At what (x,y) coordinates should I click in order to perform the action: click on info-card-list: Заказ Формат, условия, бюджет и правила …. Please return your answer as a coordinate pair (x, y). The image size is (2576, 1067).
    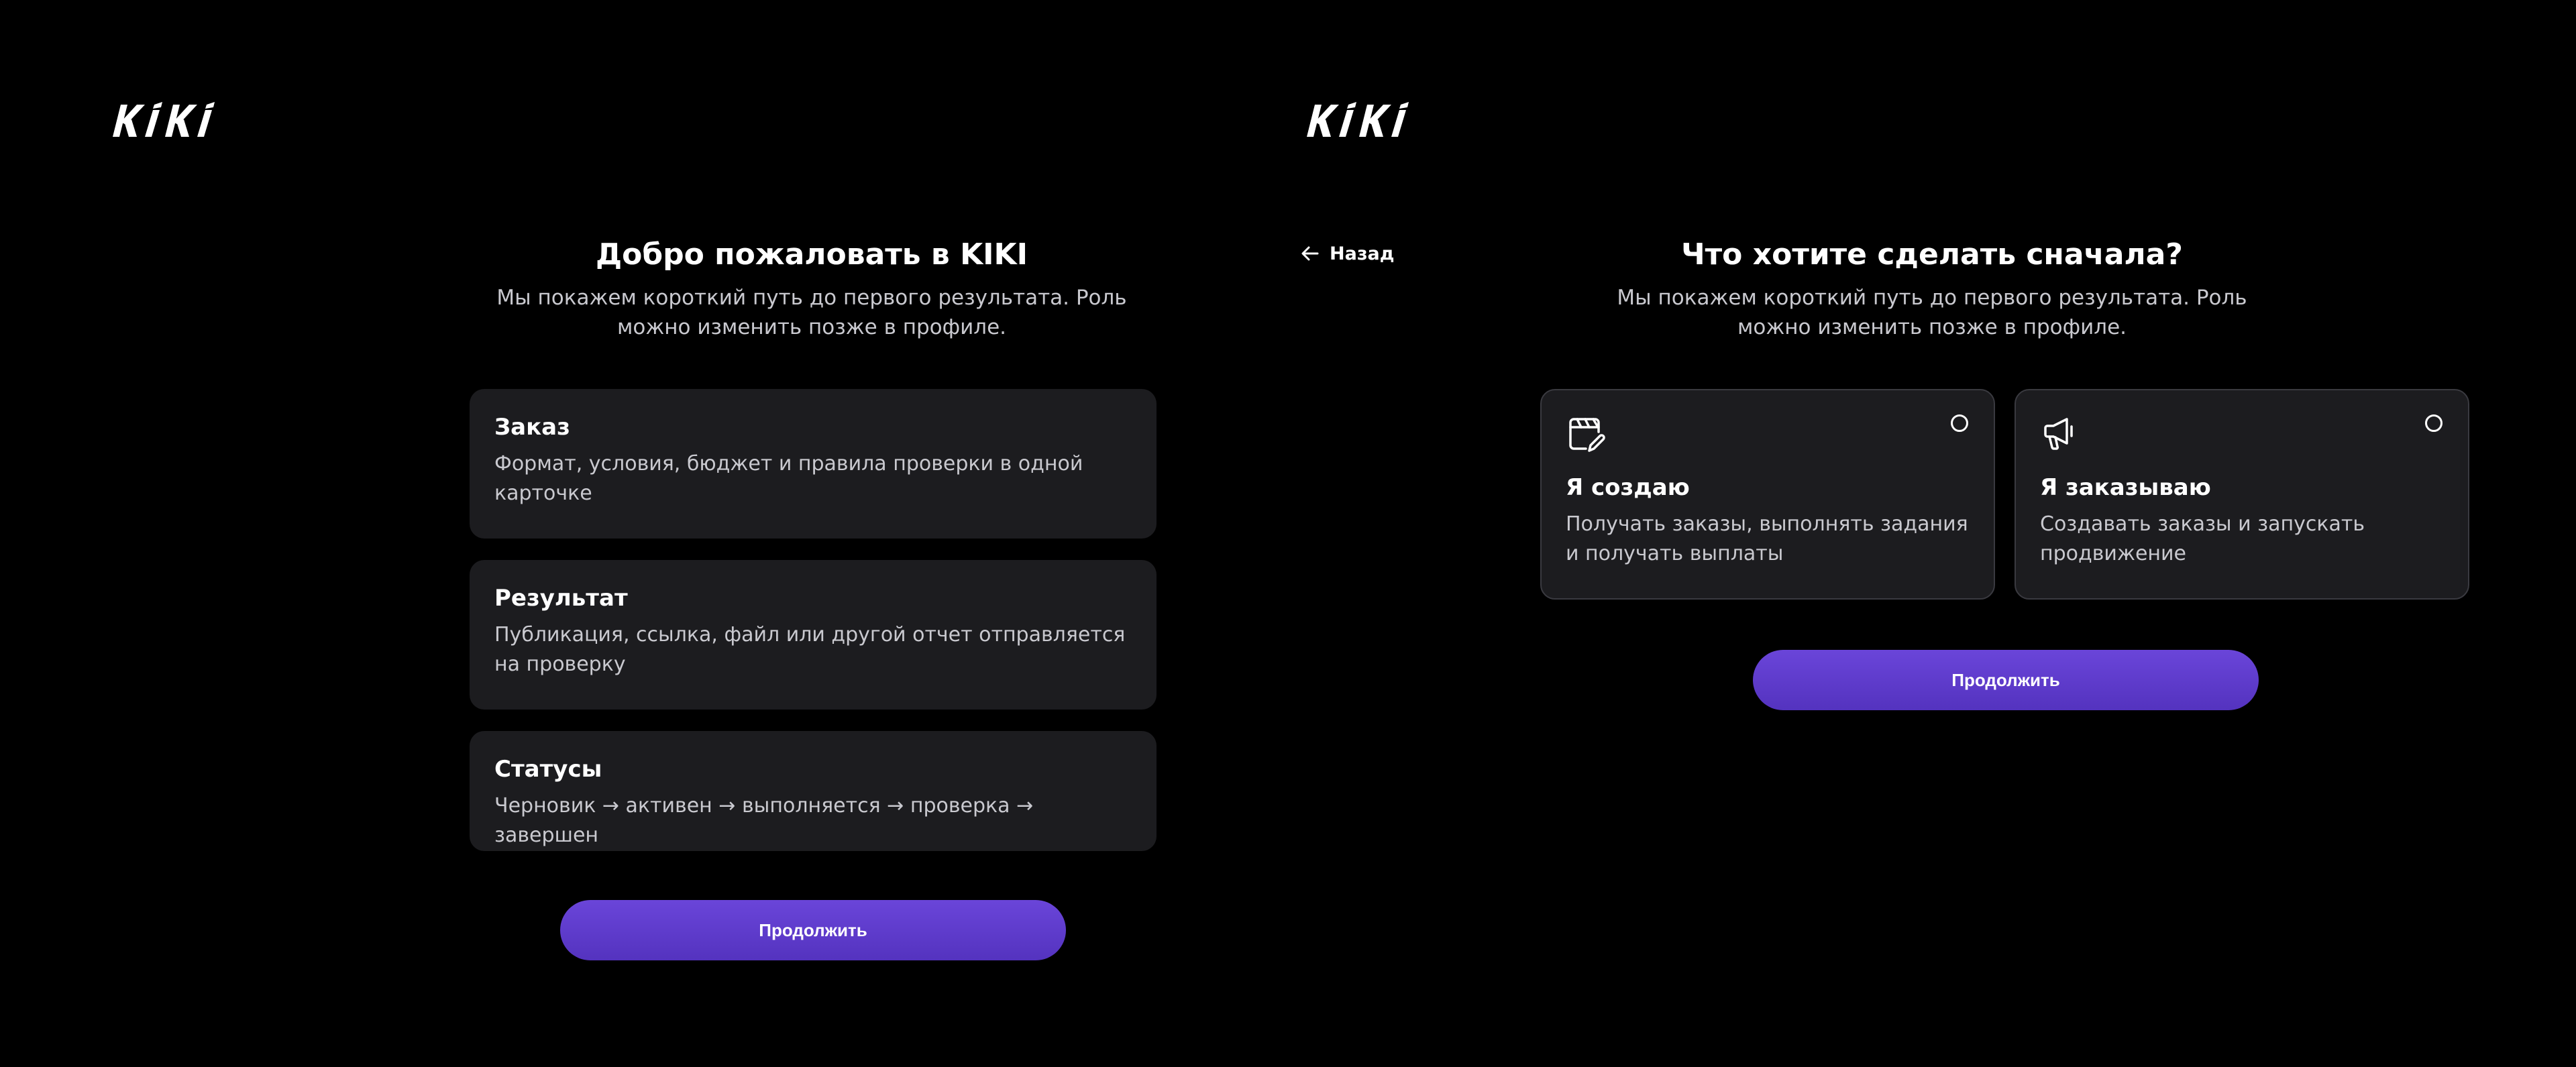
    Looking at the image, I should click on (813, 631).